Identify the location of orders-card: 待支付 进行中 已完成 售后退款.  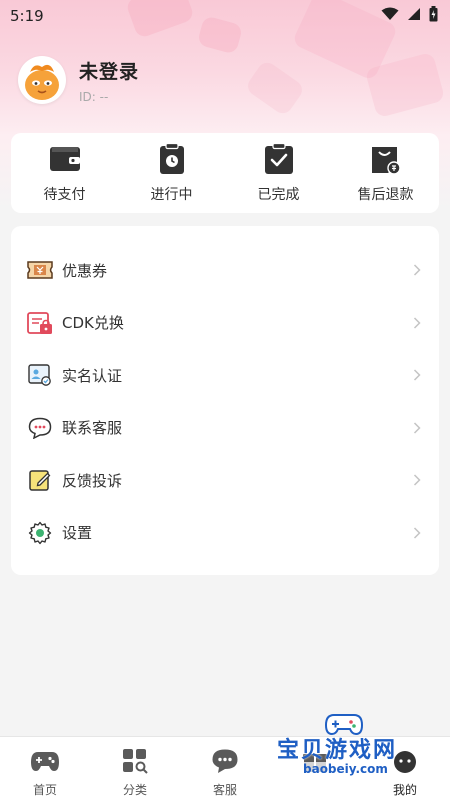
(225, 173).